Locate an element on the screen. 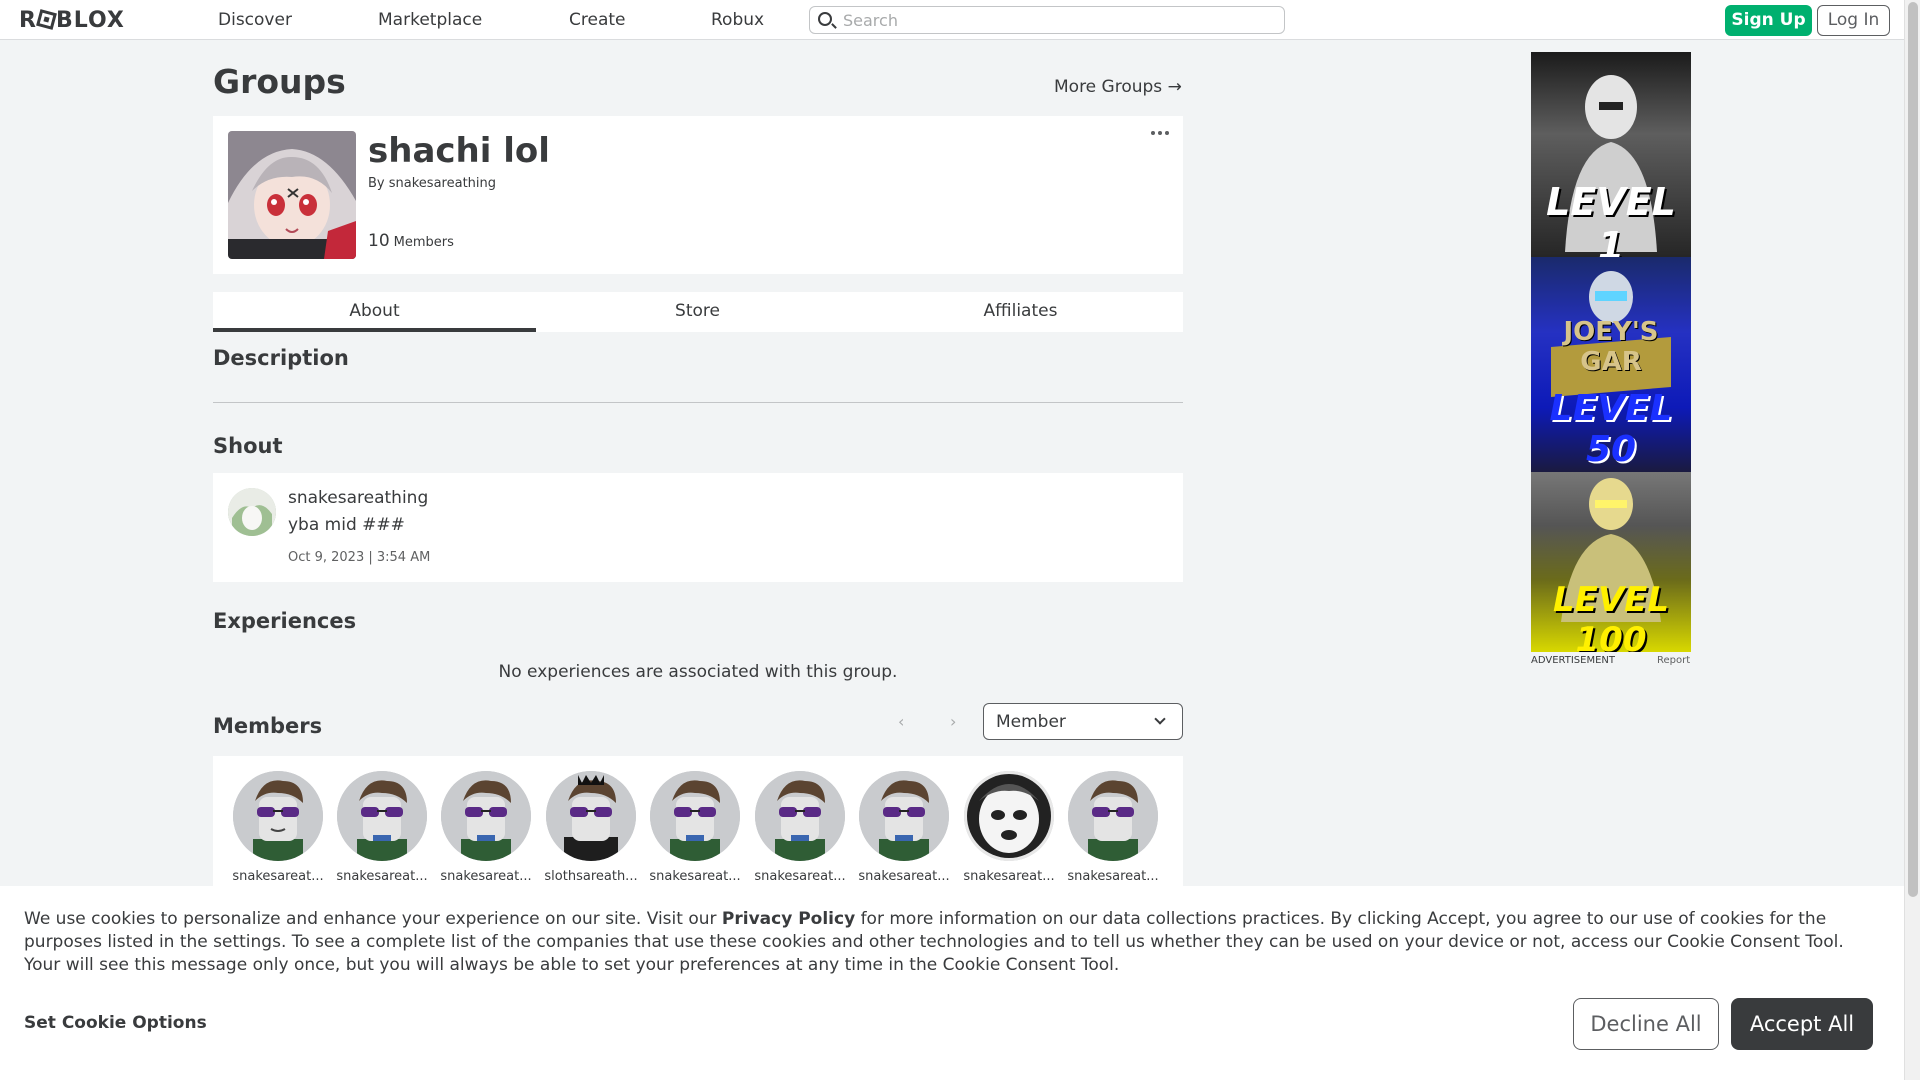 This screenshot has height=1080, width=1920. shout-user-link: snakesareathing is located at coordinates (358, 498).